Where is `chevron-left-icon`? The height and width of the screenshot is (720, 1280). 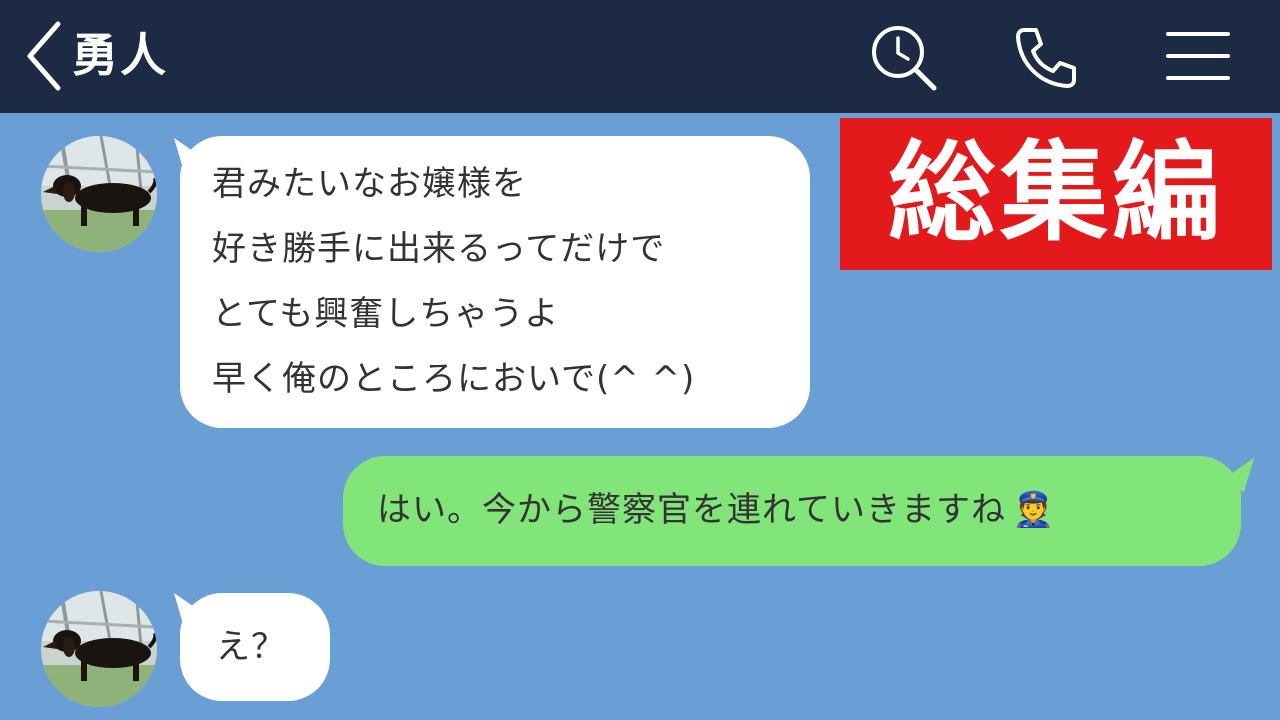
chevron-left-icon is located at coordinates (44, 56).